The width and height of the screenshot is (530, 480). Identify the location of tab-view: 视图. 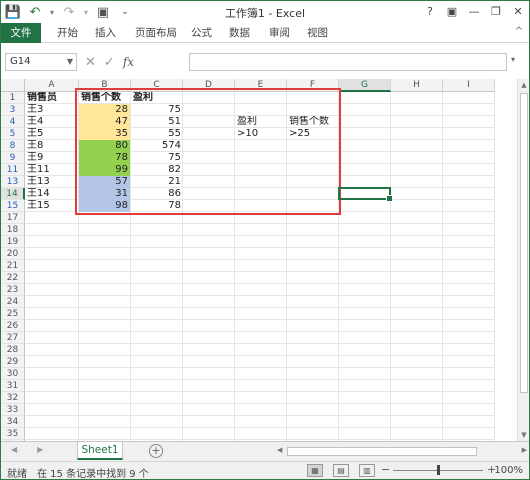
(317, 33).